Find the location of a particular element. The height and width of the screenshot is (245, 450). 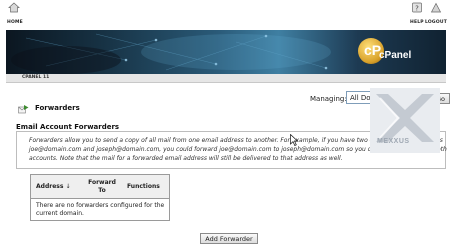

column-functions: Functions is located at coordinates (143, 186).